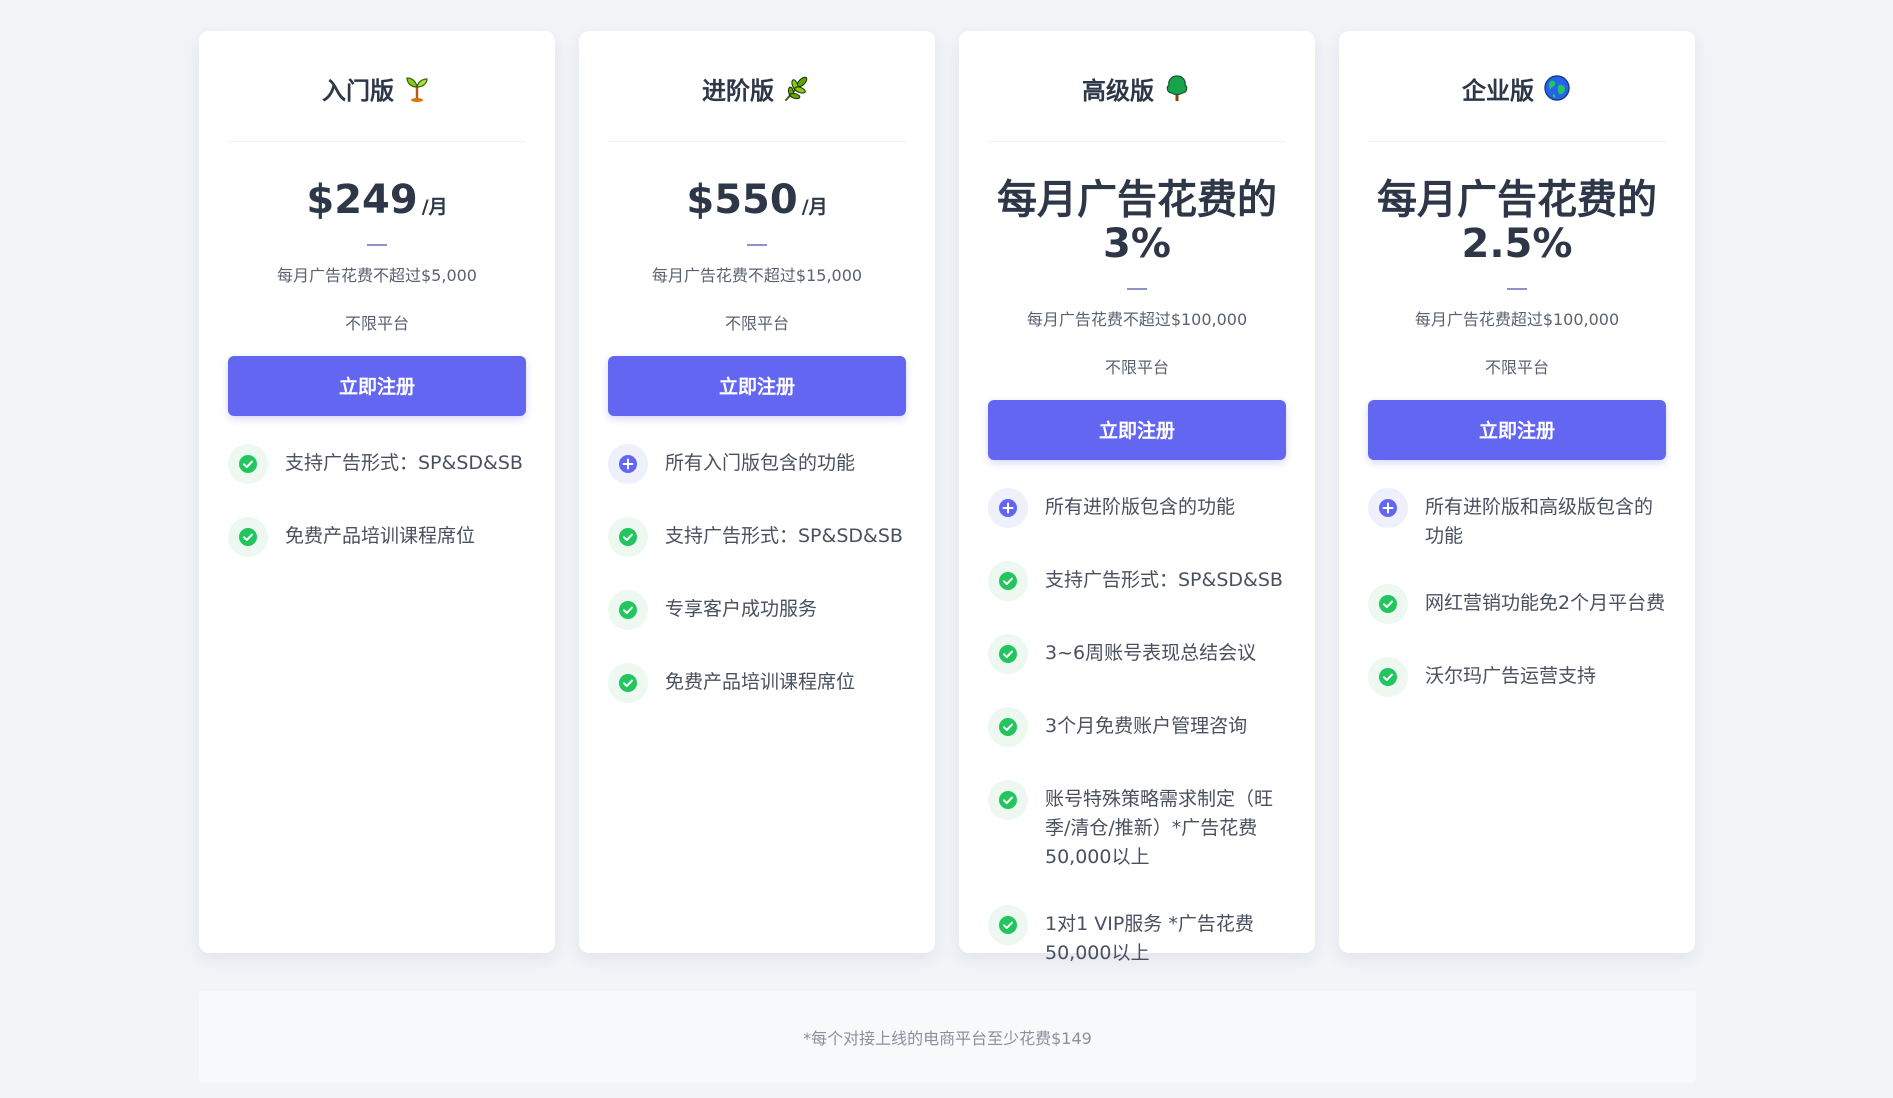 The height and width of the screenshot is (1098, 1893). I want to click on price-amount: $249, so click(362, 200).